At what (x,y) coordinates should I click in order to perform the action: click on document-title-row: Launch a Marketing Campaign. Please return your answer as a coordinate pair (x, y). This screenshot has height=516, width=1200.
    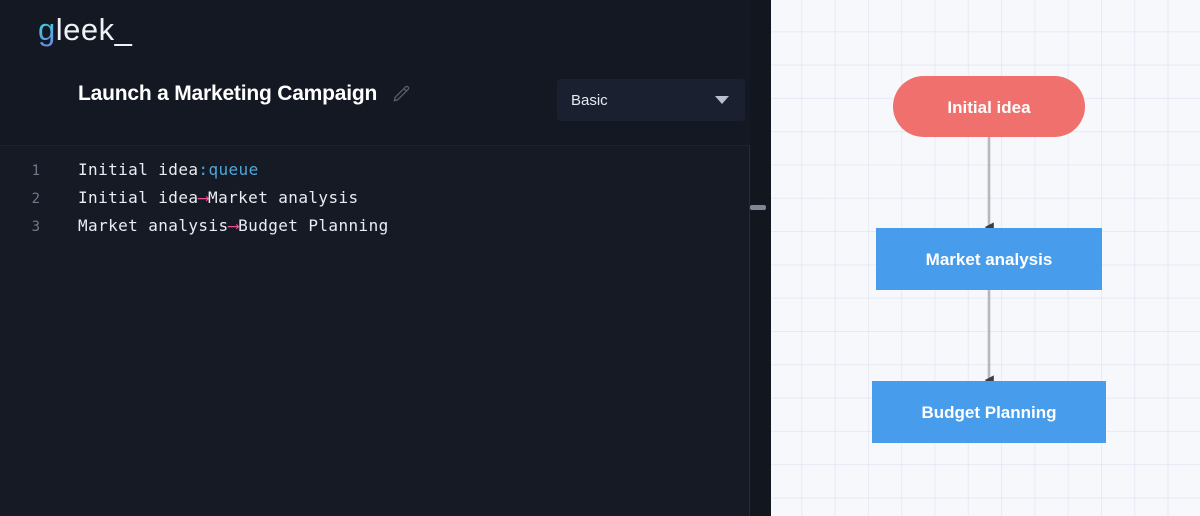
    Looking at the image, I should click on (244, 94).